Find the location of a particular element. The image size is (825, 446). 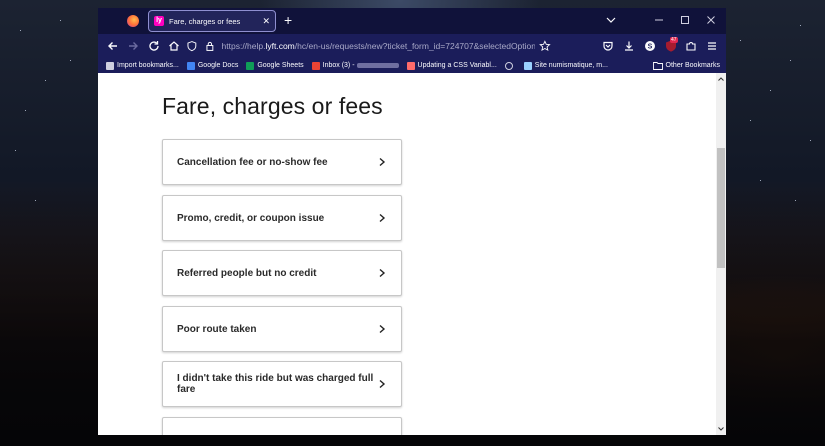

tab-close-icon: ✕ is located at coordinates (266, 21).